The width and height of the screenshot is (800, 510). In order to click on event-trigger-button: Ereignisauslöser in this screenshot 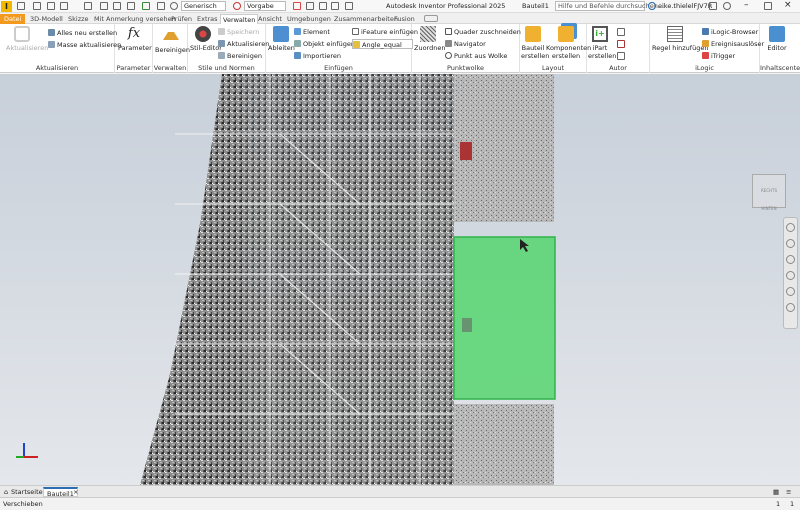, I will do `click(733, 44)`.